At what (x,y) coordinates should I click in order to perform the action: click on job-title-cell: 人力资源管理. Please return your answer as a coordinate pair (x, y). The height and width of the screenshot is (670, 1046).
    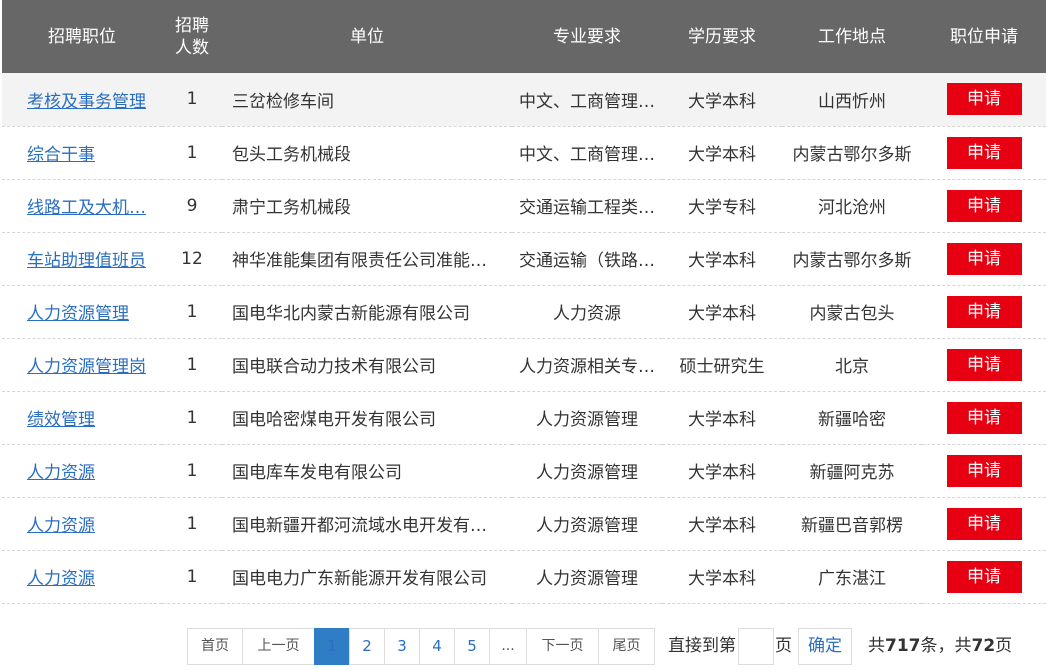
    Looking at the image, I should click on (82, 312).